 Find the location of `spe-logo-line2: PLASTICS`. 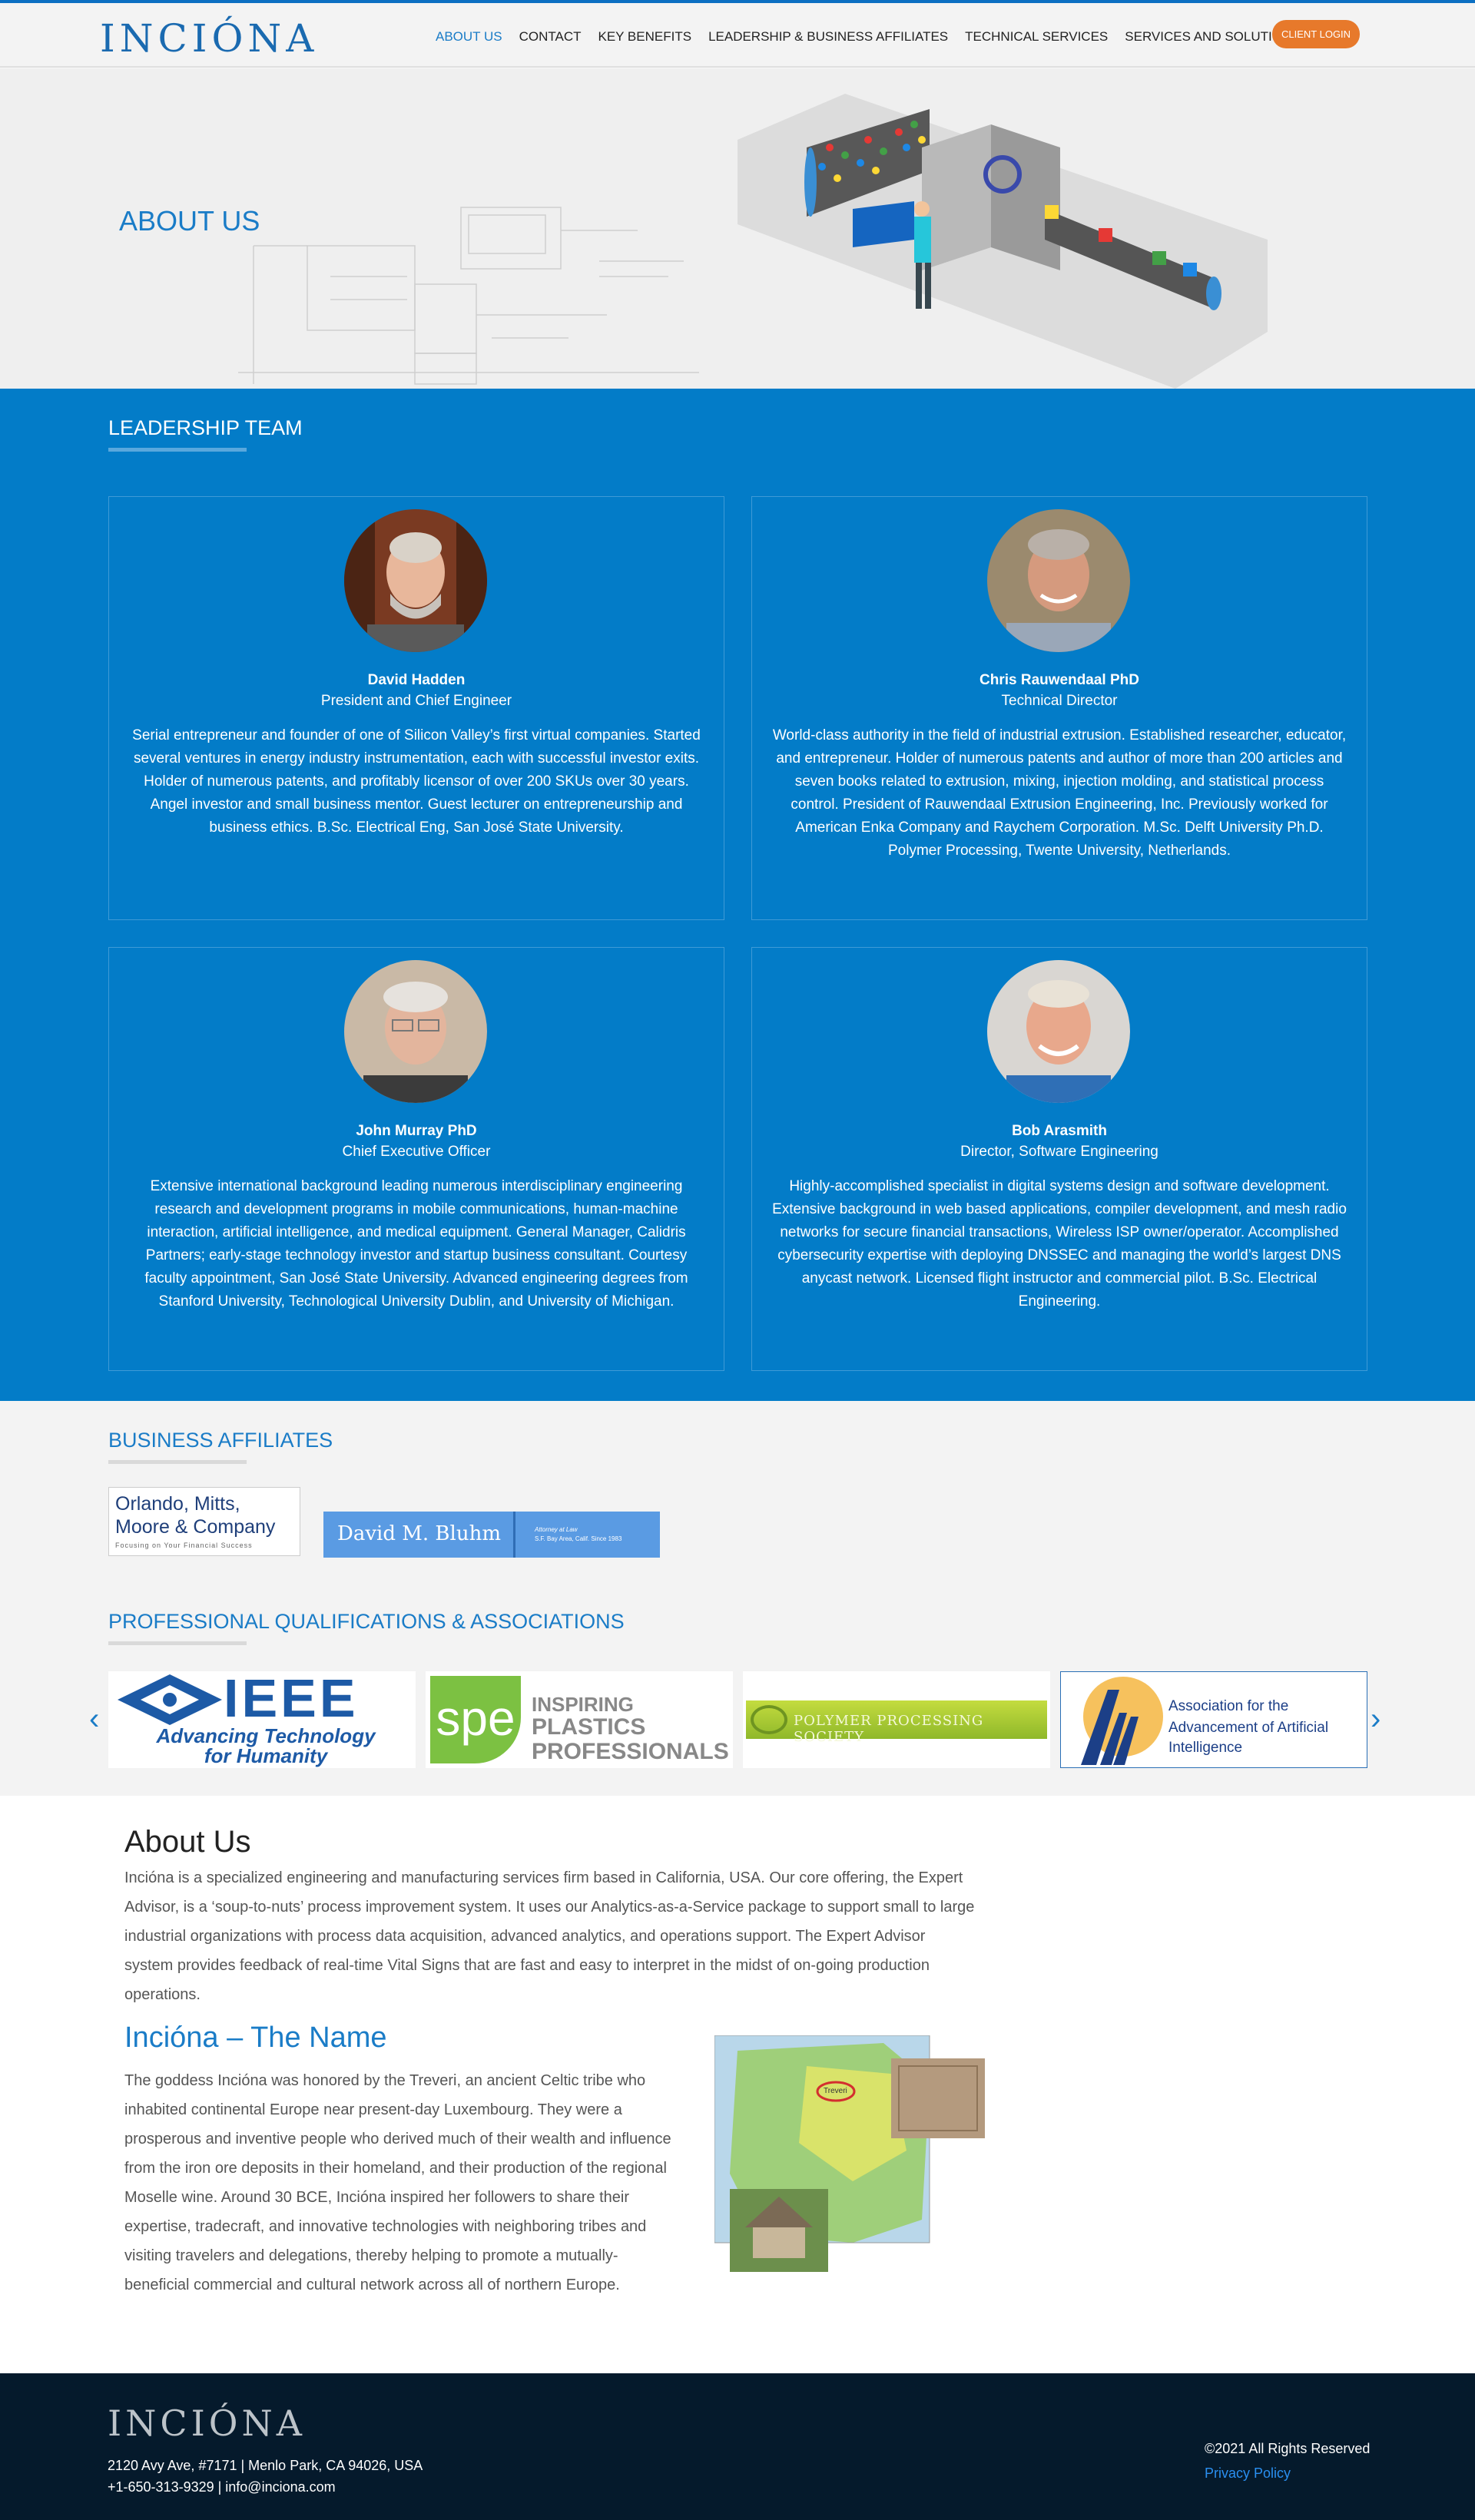

spe-logo-line2: PLASTICS is located at coordinates (589, 1727).